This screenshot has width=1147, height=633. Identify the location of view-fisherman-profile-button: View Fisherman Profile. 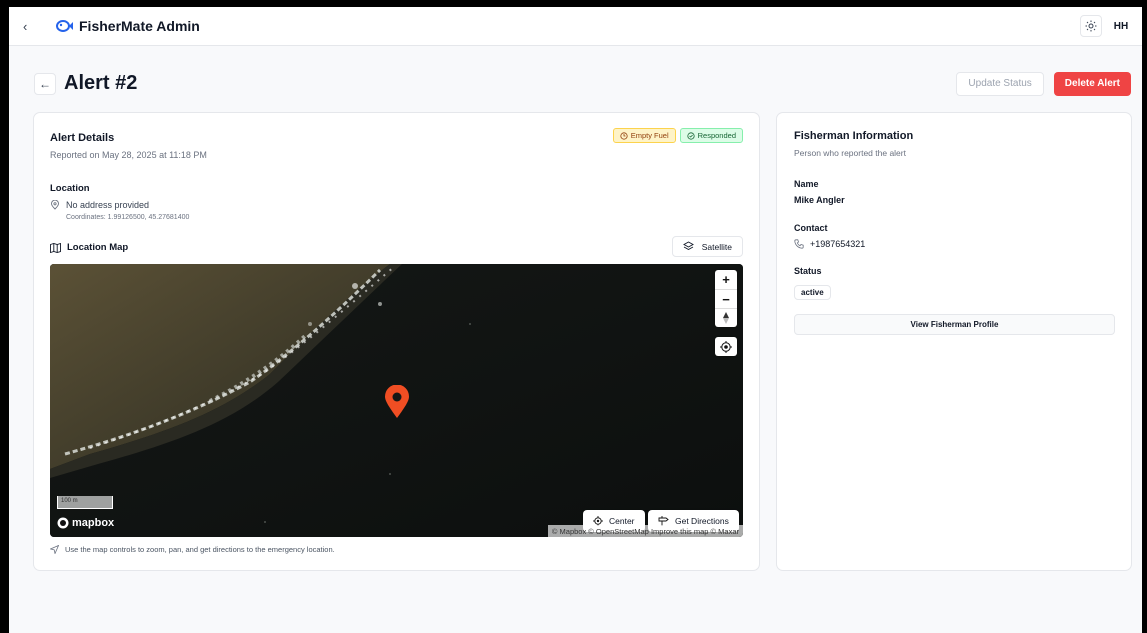
(954, 324).